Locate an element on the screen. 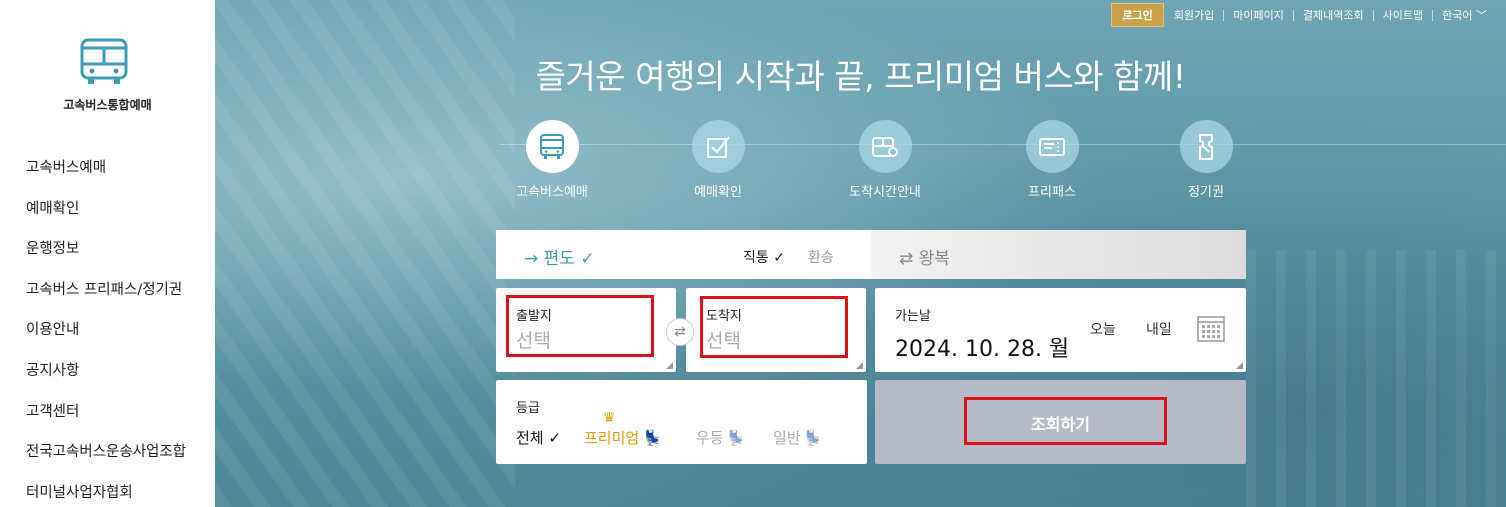 This screenshot has height=507, width=1506. grade-excellent-label: 우등 is located at coordinates (710, 438).